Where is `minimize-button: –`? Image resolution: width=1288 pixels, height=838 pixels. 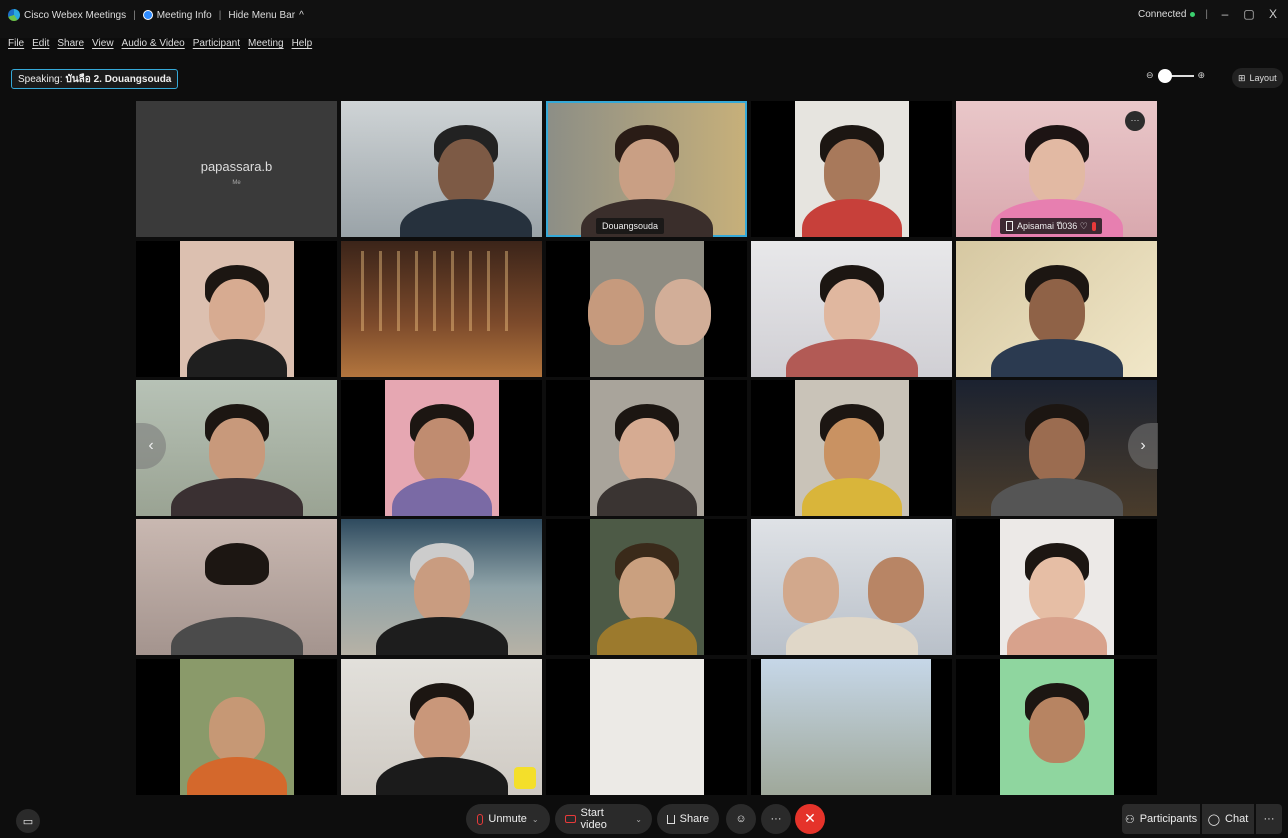
minimize-button: – is located at coordinates (1225, 14).